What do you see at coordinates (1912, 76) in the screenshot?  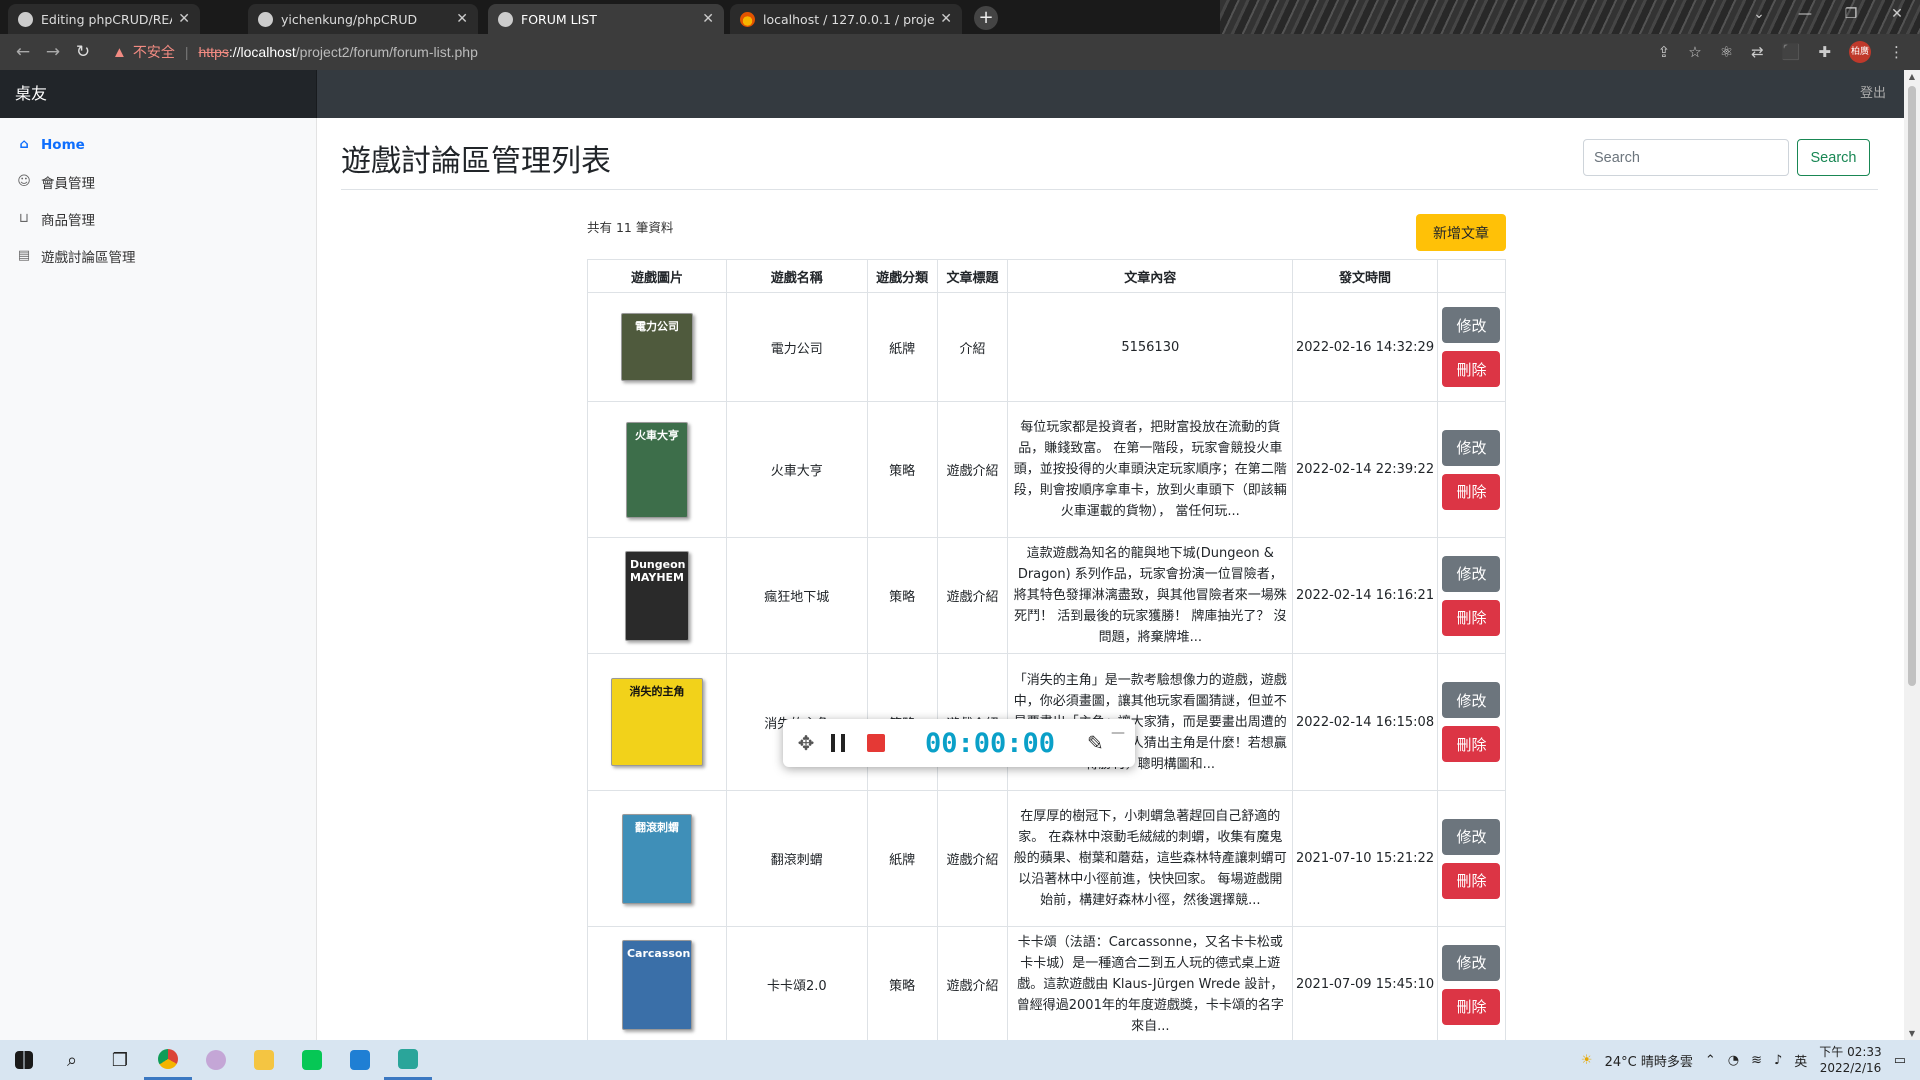 I see `scroll-up-icon: ▲` at bounding box center [1912, 76].